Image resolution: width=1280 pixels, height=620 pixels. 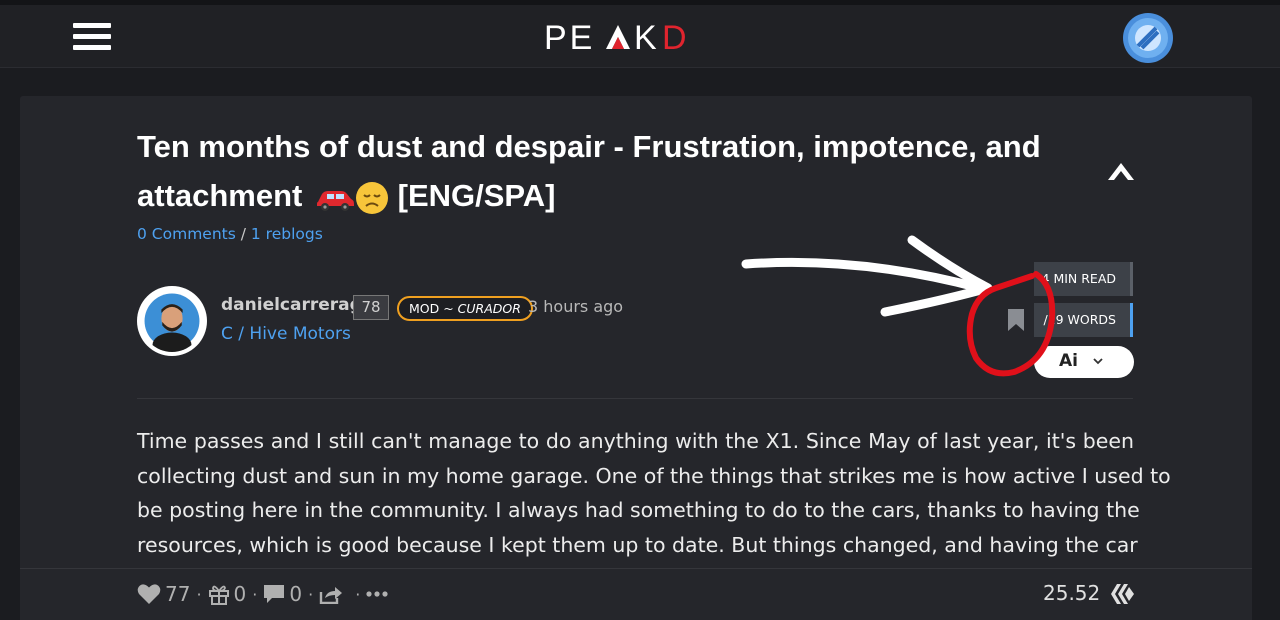 I want to click on more-options-button, so click(x=377, y=594).